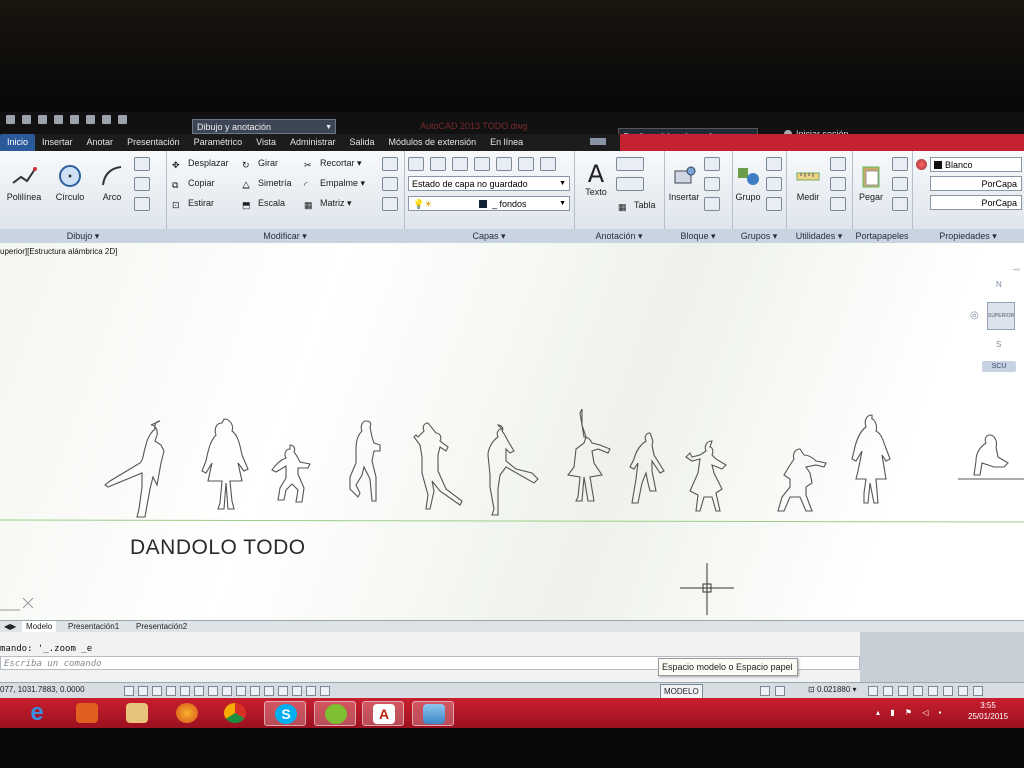 The width and height of the screenshot is (1024, 768). Describe the element at coordinates (37, 713) in the screenshot. I see `taskbar-app-ie: e` at that location.